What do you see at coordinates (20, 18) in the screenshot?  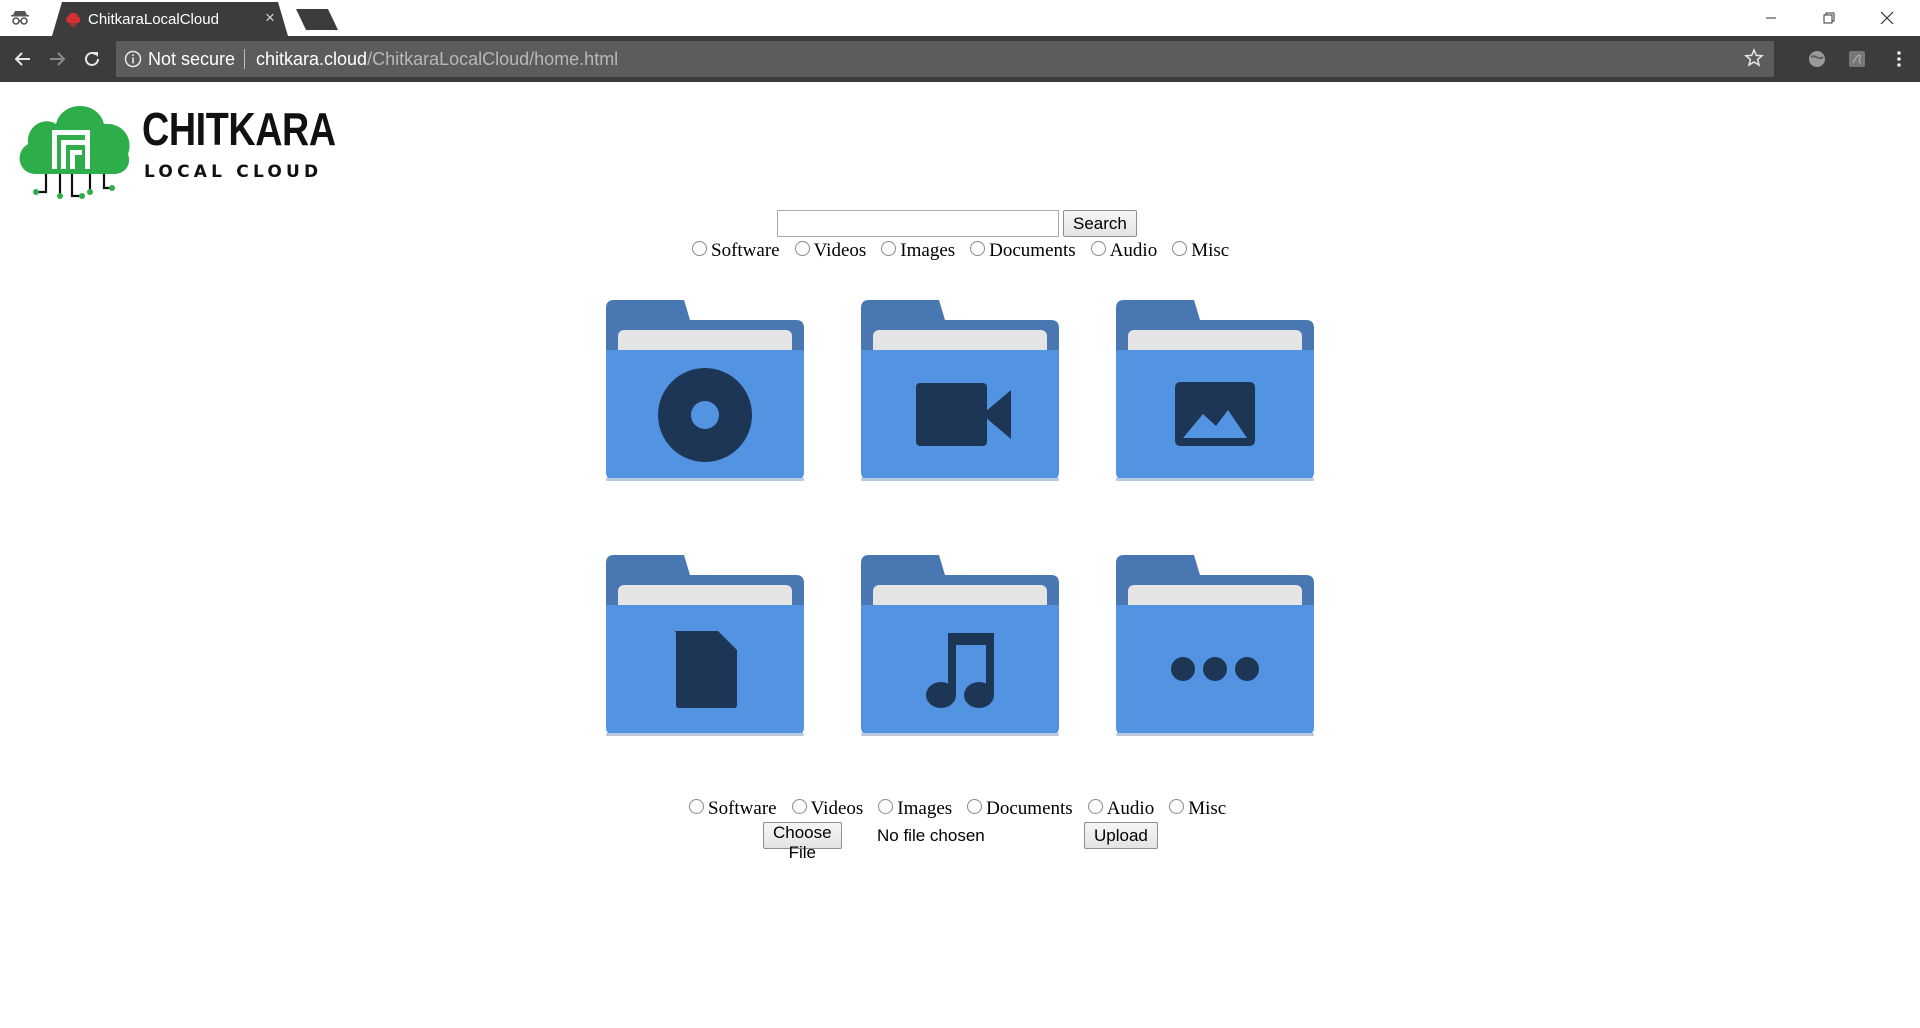 I see `incognito-icon` at bounding box center [20, 18].